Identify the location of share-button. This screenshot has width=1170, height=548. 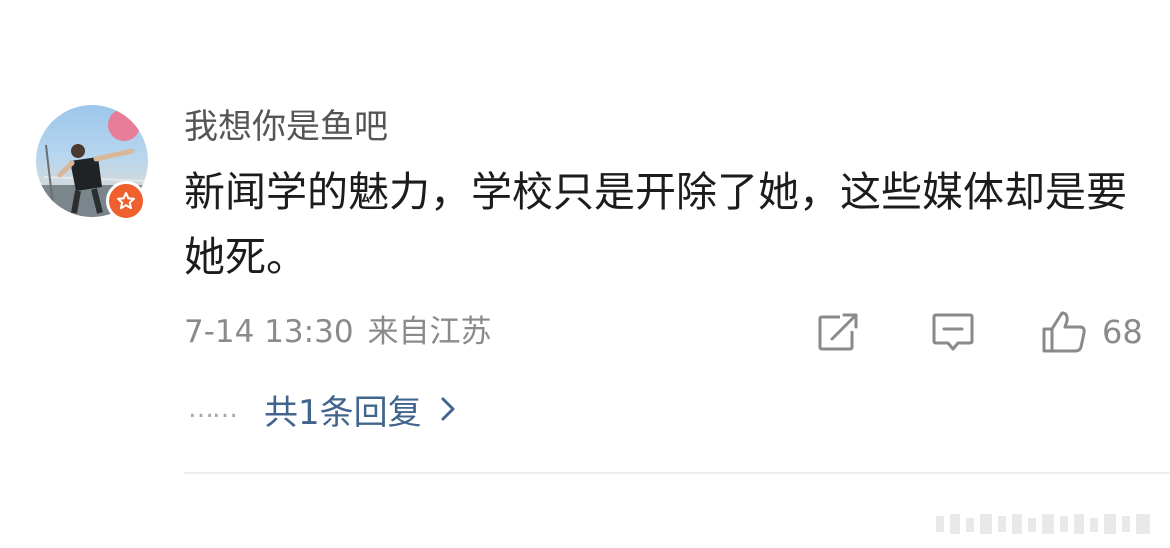
(839, 332).